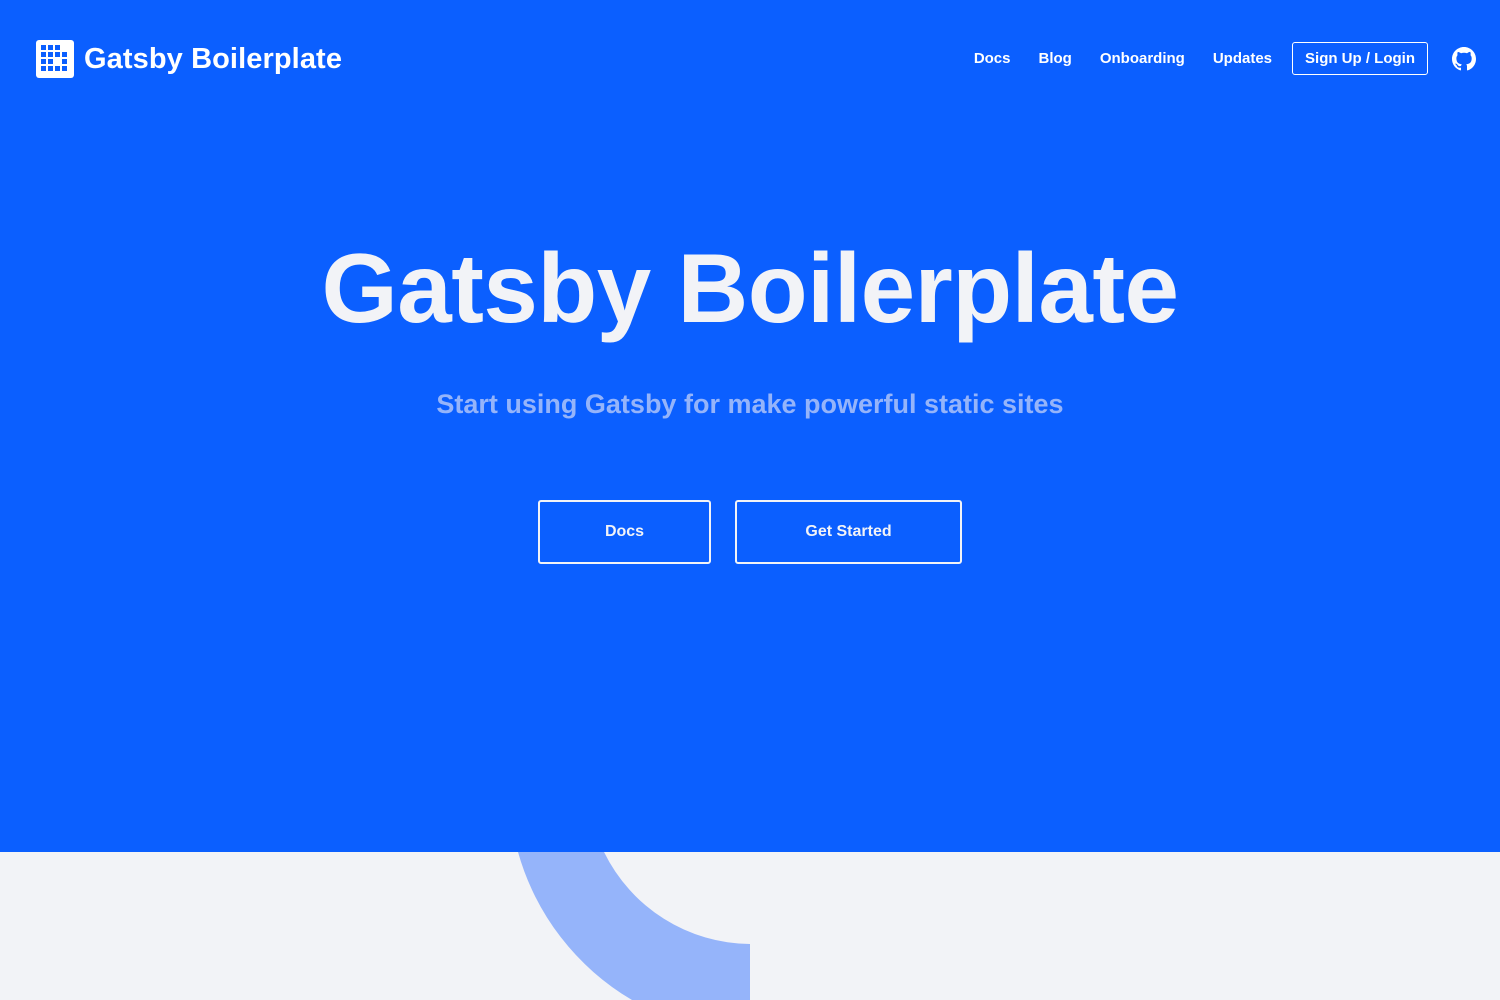  I want to click on grid-logo-icon, so click(55, 59).